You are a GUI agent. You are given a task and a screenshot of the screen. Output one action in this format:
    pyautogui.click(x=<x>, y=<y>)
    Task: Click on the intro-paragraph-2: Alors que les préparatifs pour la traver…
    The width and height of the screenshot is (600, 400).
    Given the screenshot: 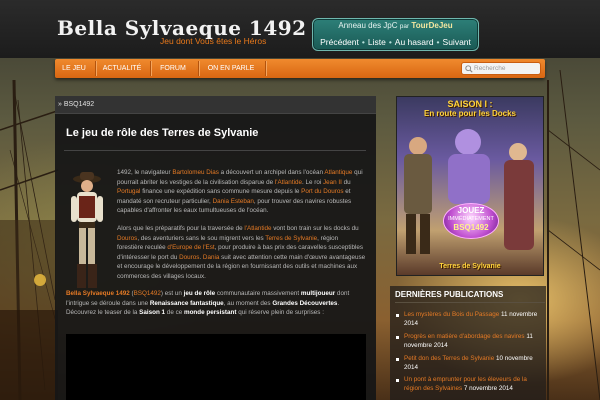 What is the action you would take?
    pyautogui.click(x=241, y=252)
    